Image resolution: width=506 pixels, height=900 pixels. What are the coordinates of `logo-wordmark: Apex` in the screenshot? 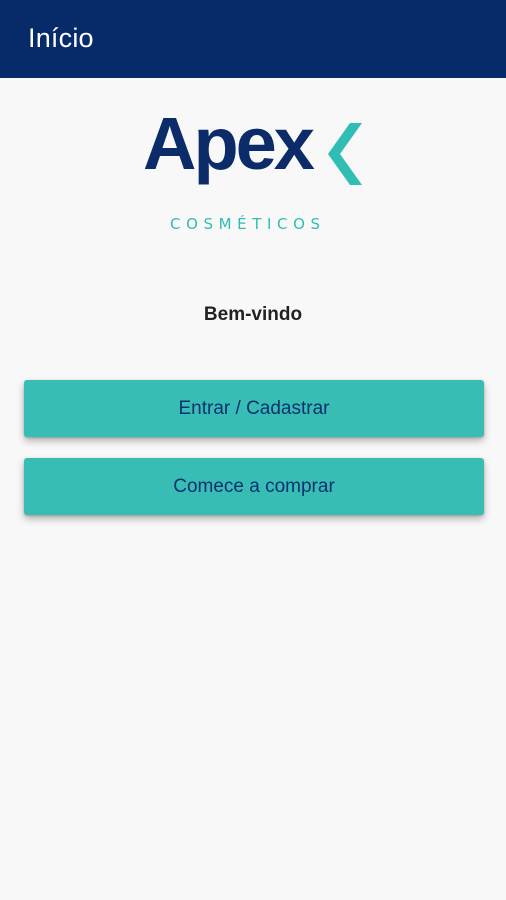 It's located at (229, 143).